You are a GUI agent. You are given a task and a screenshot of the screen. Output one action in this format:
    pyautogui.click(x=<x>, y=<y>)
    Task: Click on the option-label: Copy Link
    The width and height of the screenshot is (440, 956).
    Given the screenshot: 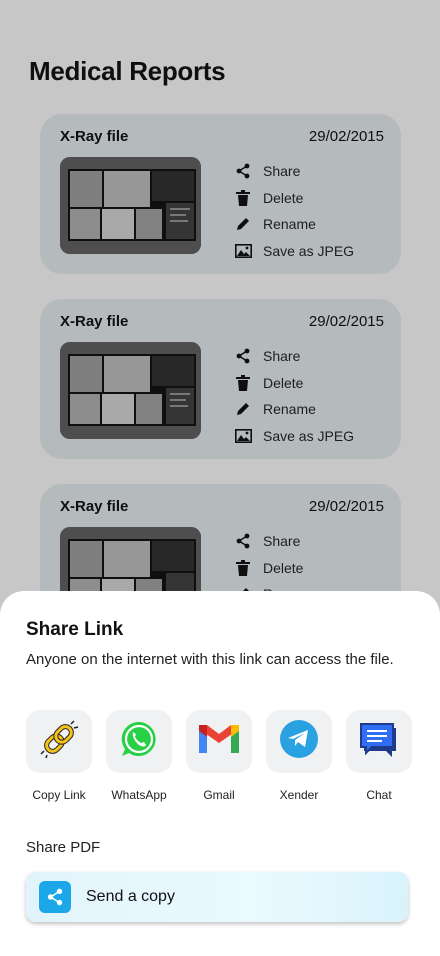 What is the action you would take?
    pyautogui.click(x=59, y=795)
    